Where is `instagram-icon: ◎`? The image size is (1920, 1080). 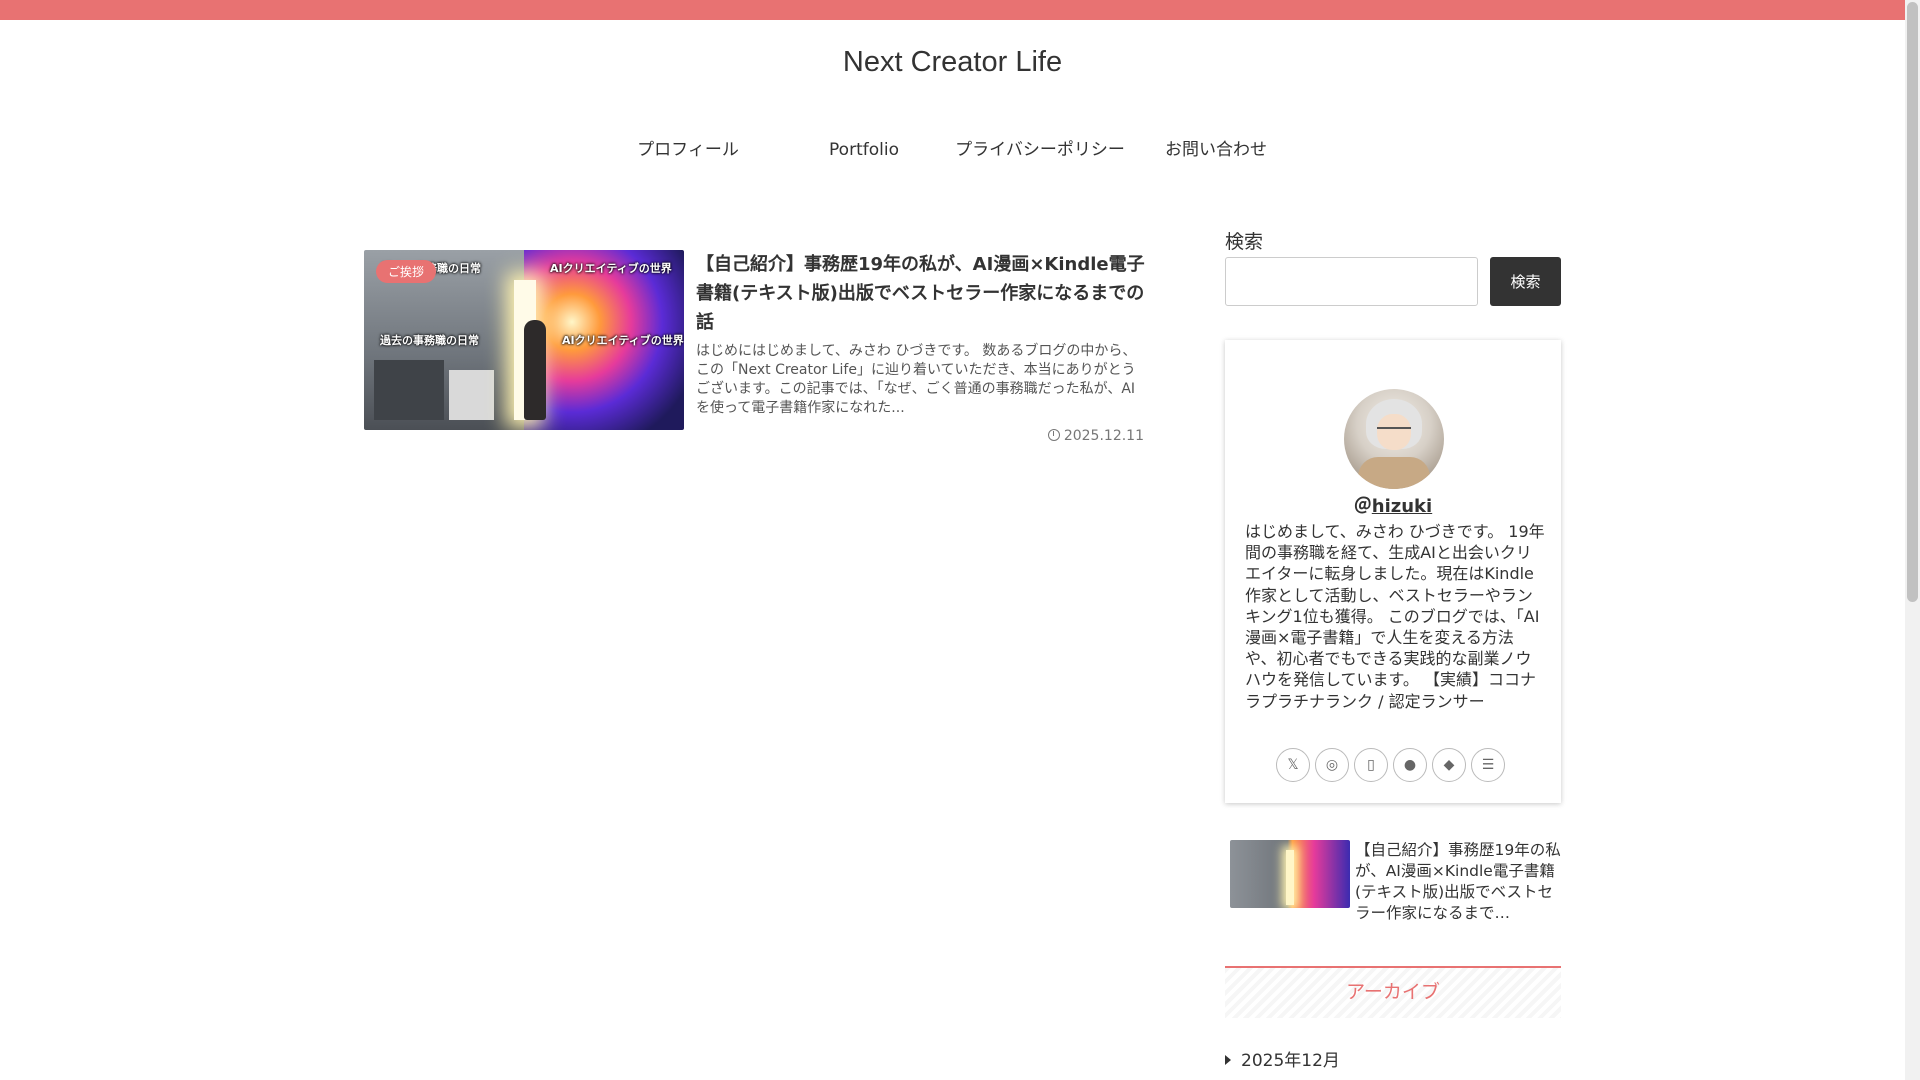
instagram-icon: ◎ is located at coordinates (1332, 765).